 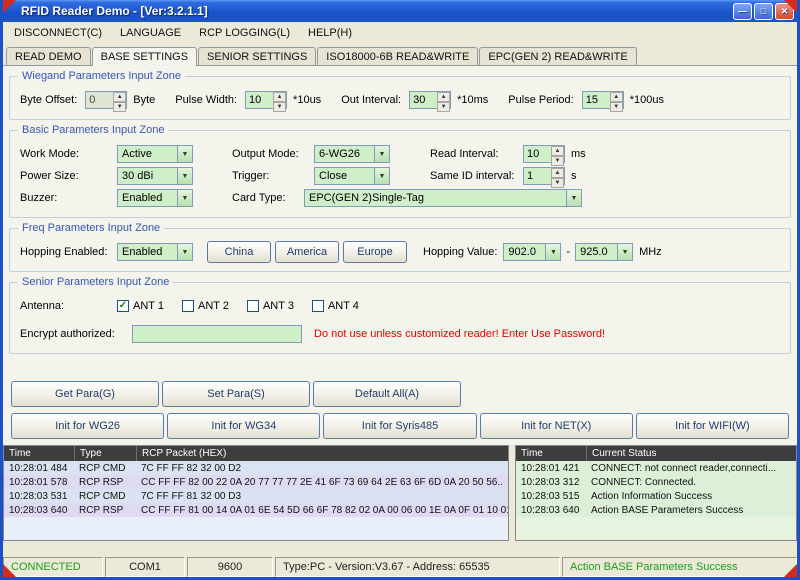 I want to click on maximize-button: □, so click(x=763, y=11).